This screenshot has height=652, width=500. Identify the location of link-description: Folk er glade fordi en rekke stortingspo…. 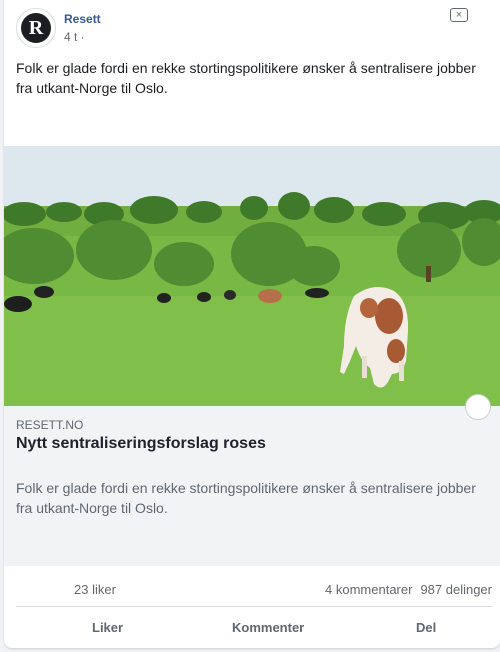
(246, 498).